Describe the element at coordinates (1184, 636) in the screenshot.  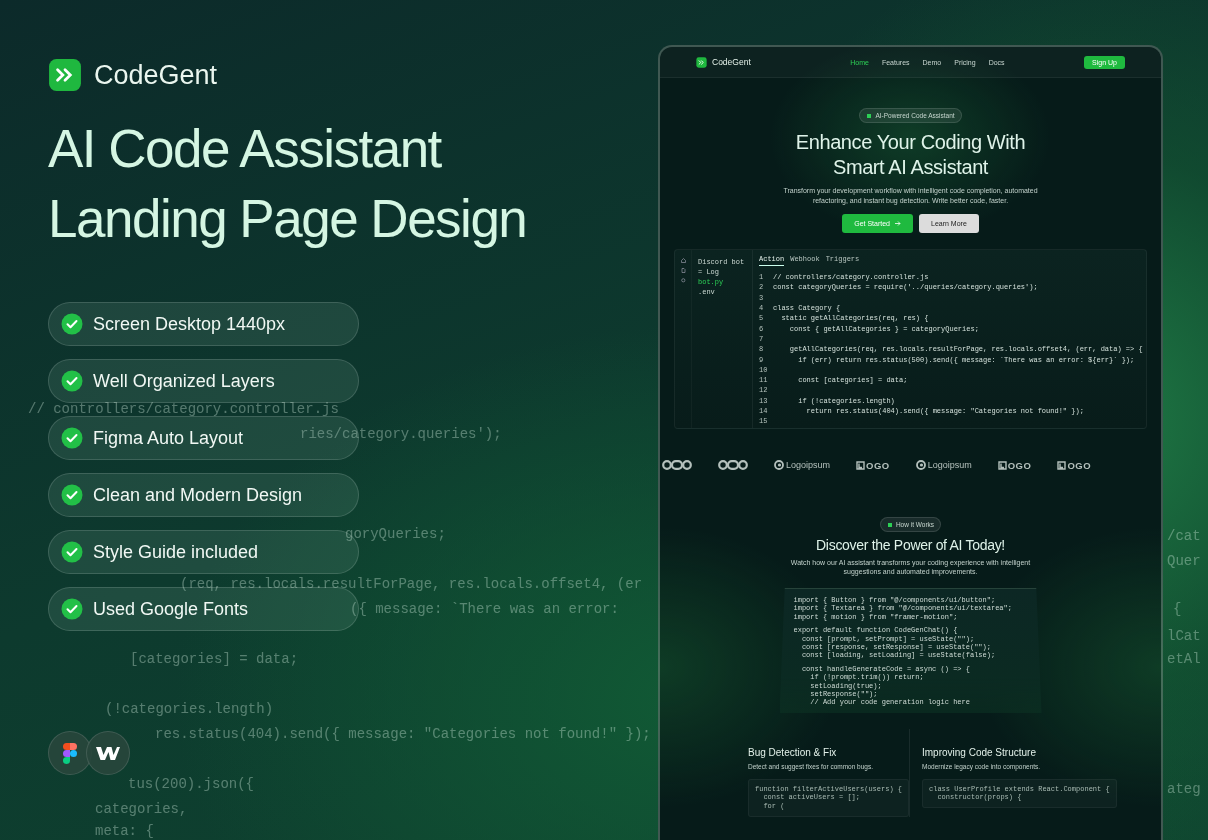
I see `background-code-line: lCat` at that location.